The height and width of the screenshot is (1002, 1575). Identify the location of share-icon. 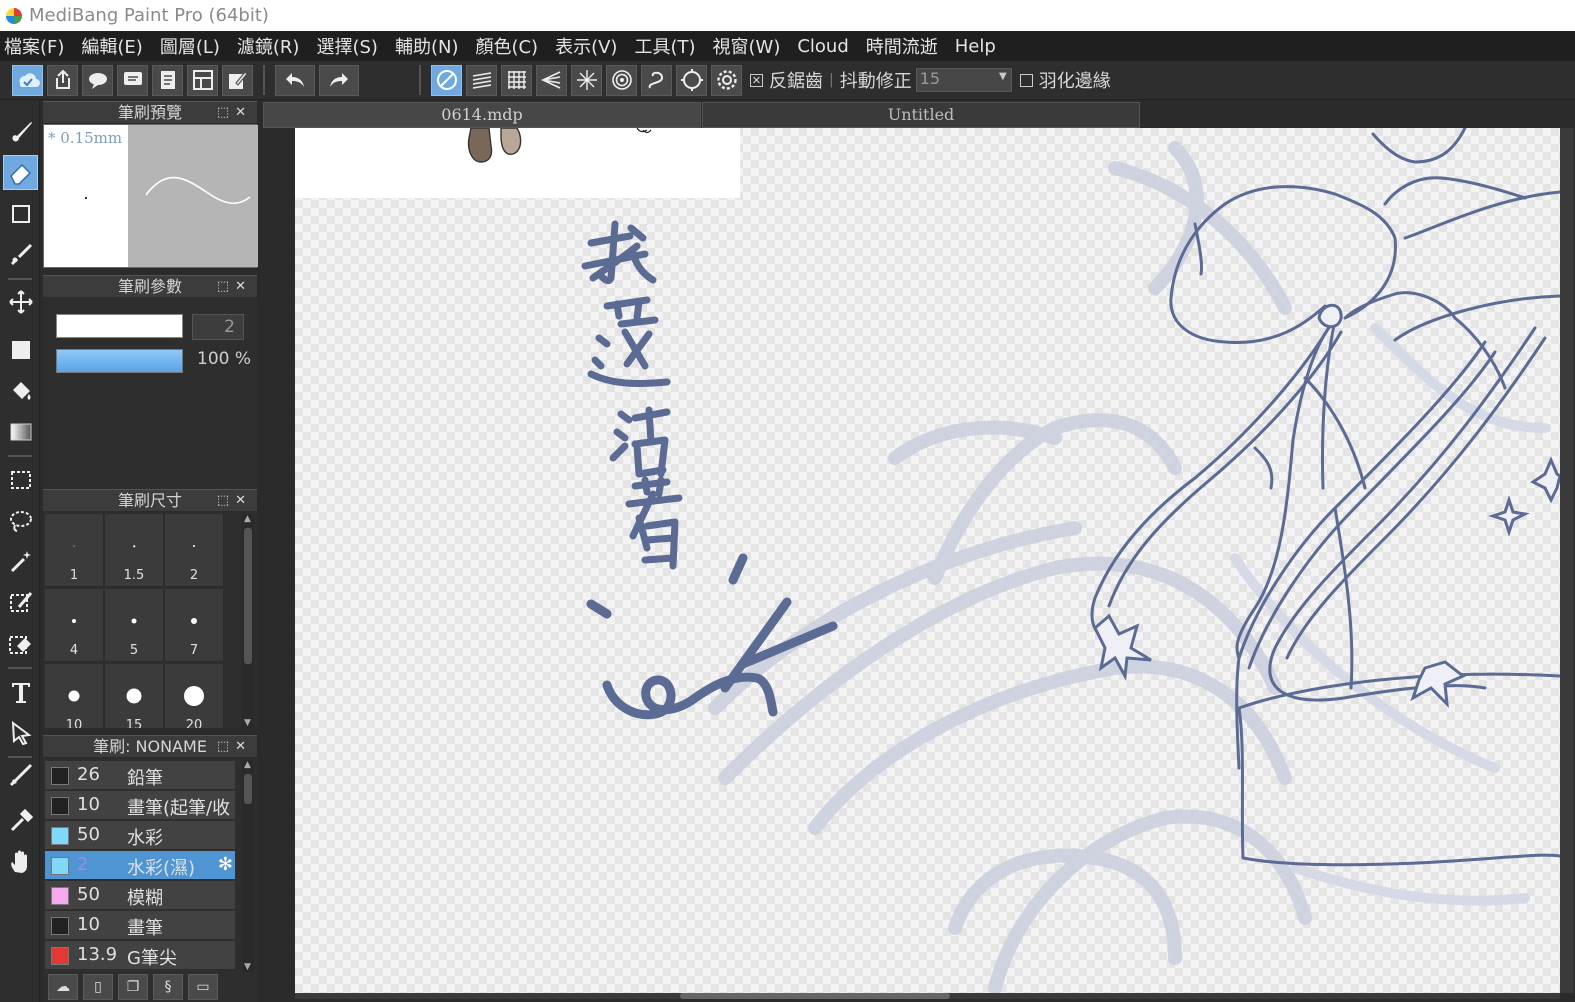
(62, 80).